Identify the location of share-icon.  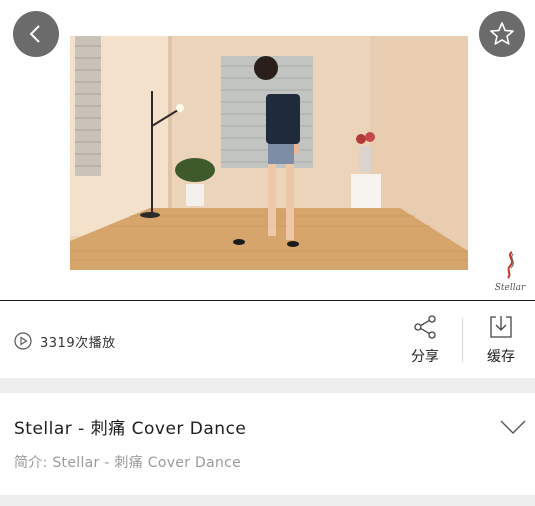
(425, 327).